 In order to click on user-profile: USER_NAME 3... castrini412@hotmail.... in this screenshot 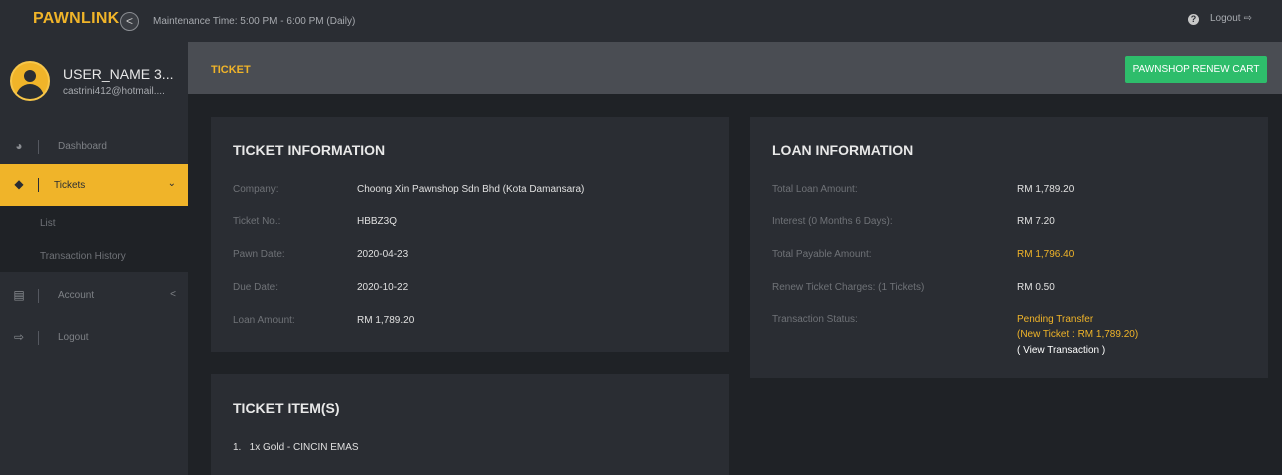, I will do `click(94, 82)`.